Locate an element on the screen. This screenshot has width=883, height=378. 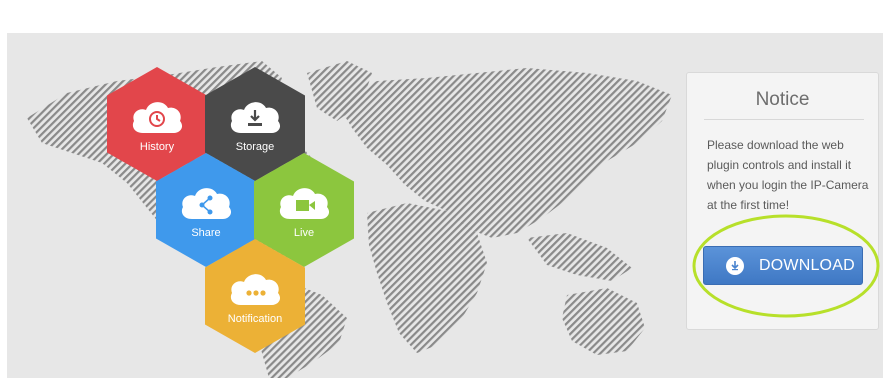
history-label: History is located at coordinates (157, 147).